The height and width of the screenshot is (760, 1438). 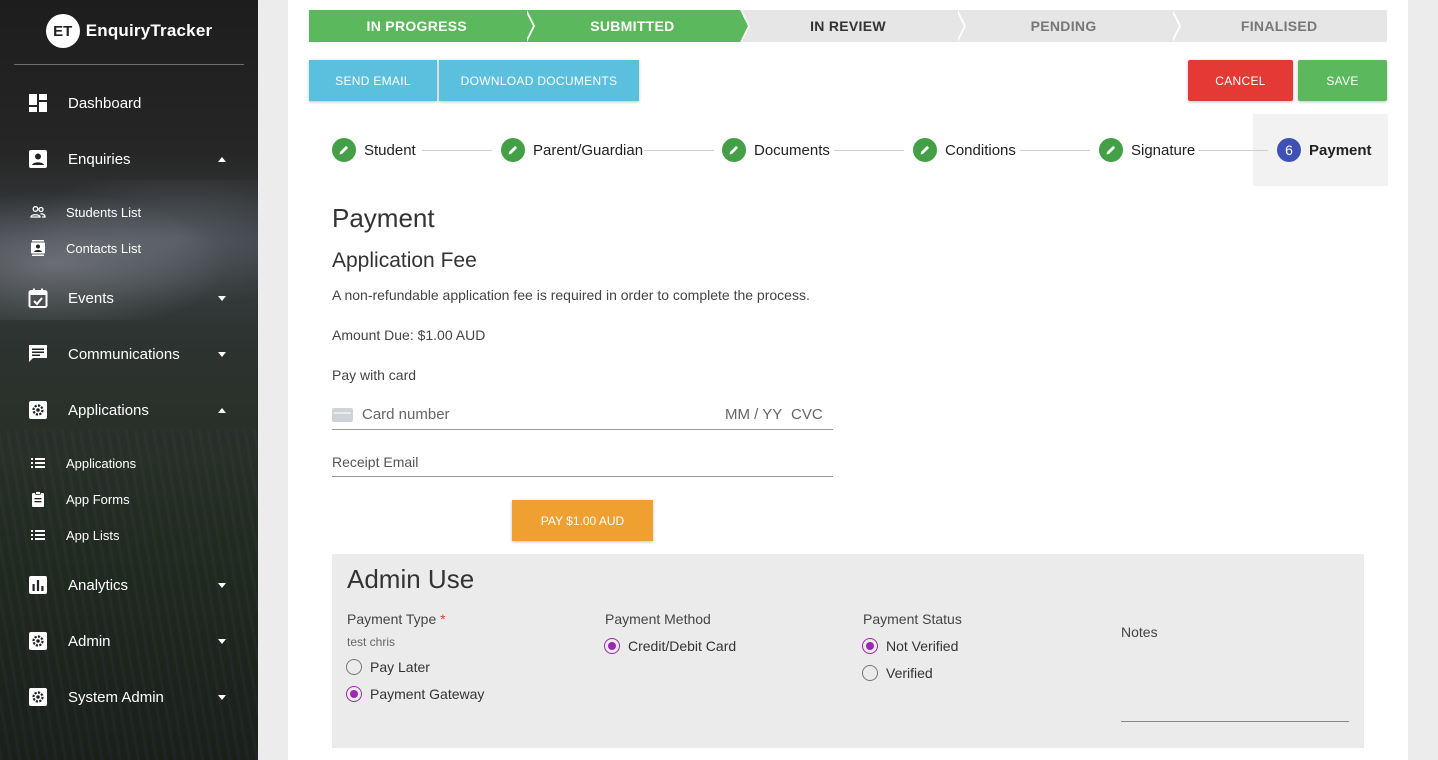 I want to click on sidebar-subitem-label: App Forms, so click(x=98, y=499).